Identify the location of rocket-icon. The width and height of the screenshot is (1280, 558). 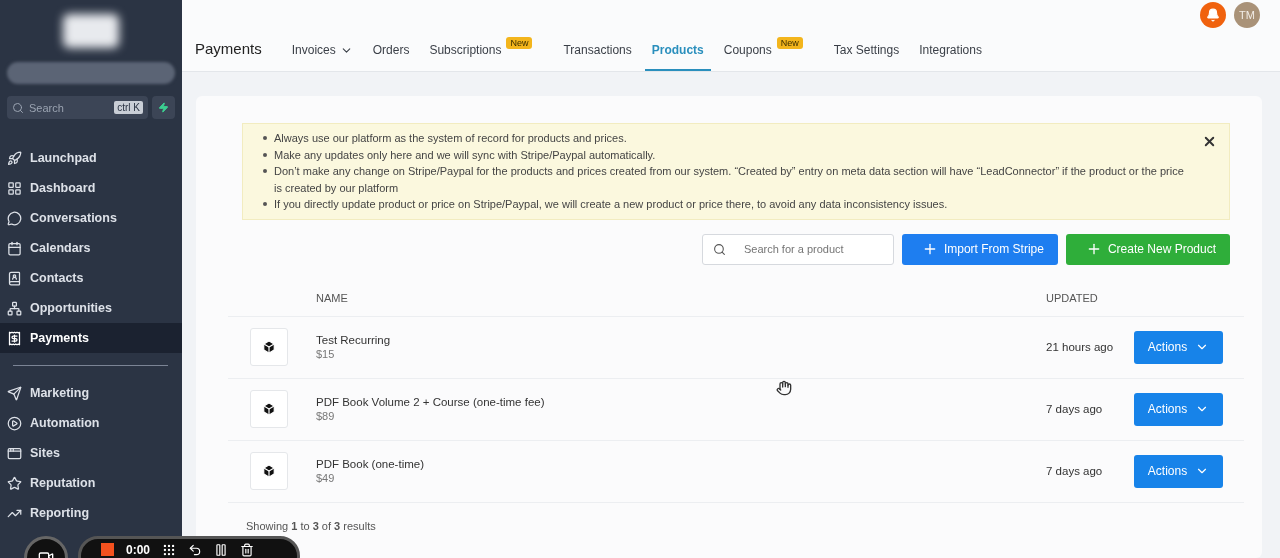
(14, 158).